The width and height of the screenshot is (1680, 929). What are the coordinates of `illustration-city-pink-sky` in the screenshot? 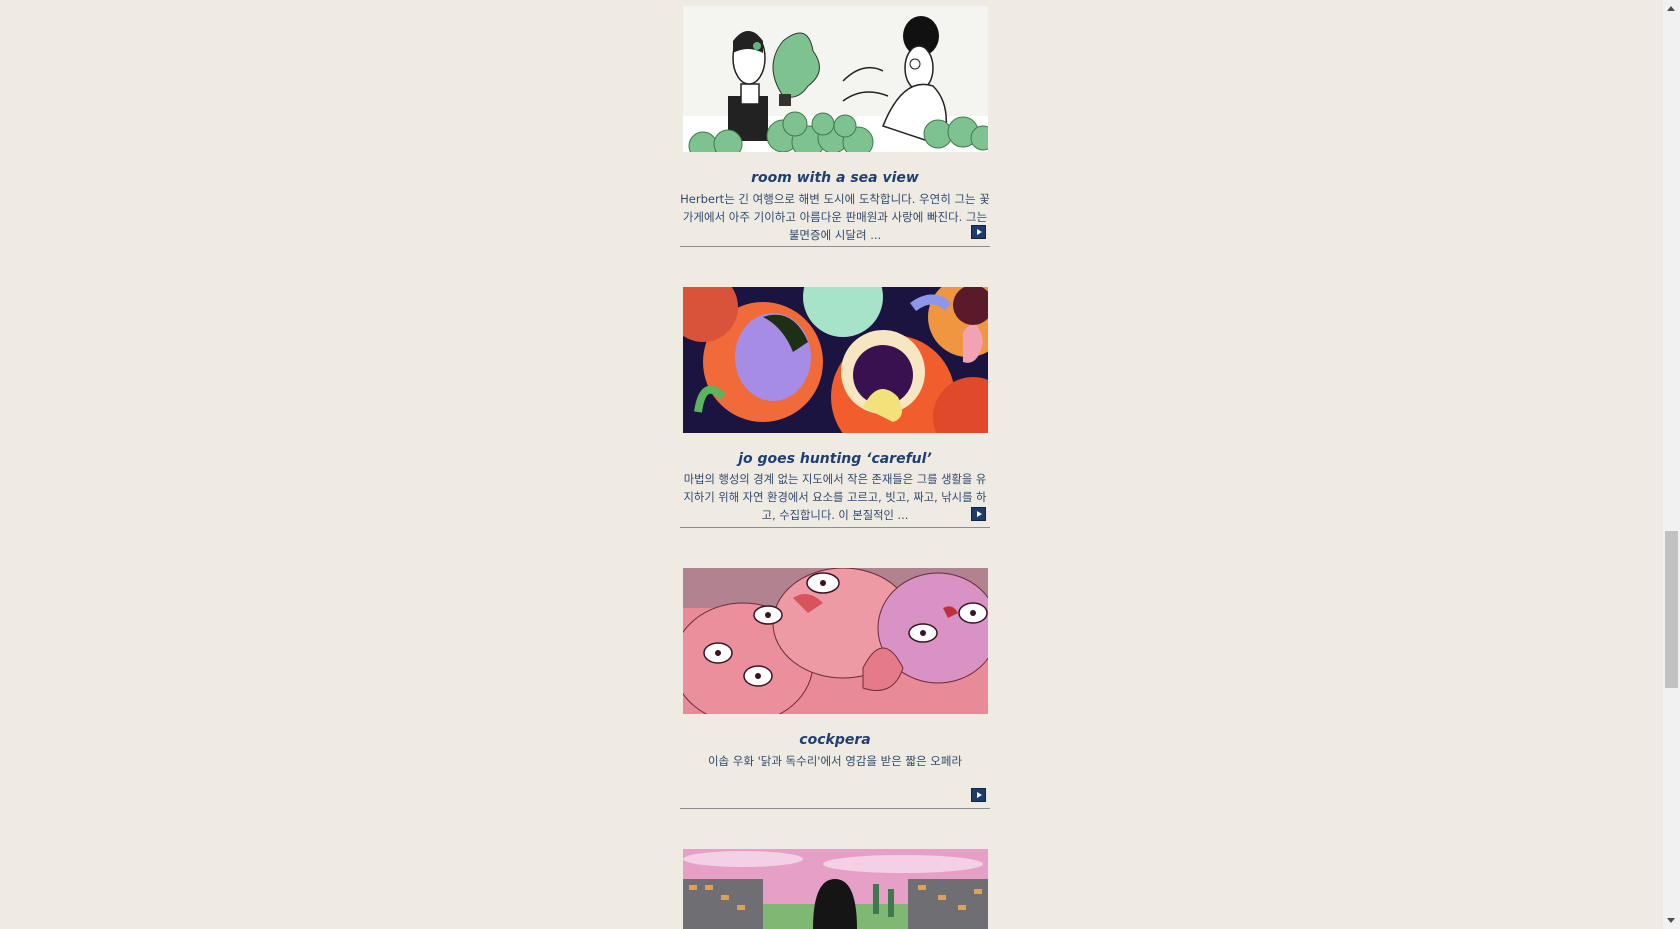 It's located at (835, 889).